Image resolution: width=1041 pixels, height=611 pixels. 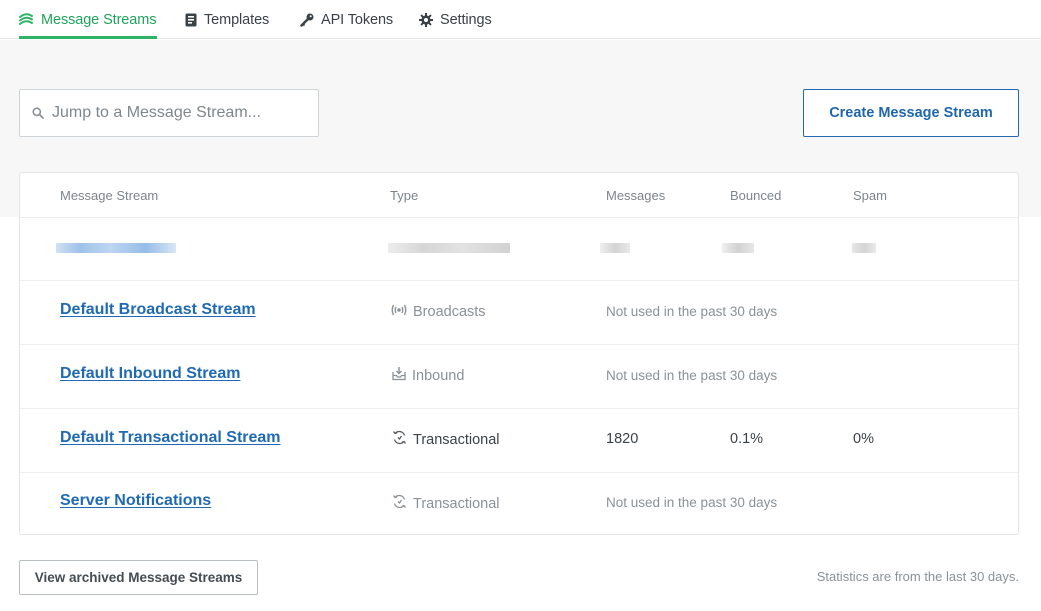 What do you see at coordinates (615, 248) in the screenshot?
I see `redacted-messages` at bounding box center [615, 248].